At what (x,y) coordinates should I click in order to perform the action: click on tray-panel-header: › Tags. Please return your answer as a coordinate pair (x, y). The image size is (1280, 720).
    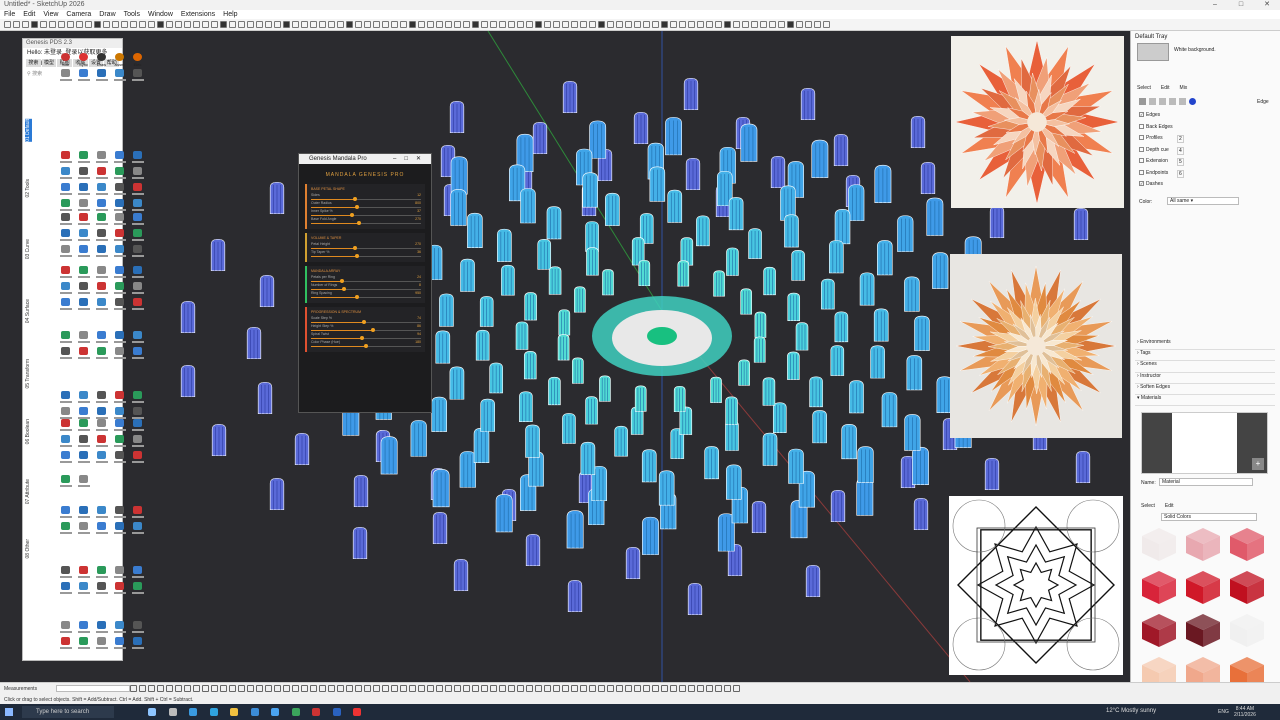
    Looking at the image, I should click on (1205, 356).